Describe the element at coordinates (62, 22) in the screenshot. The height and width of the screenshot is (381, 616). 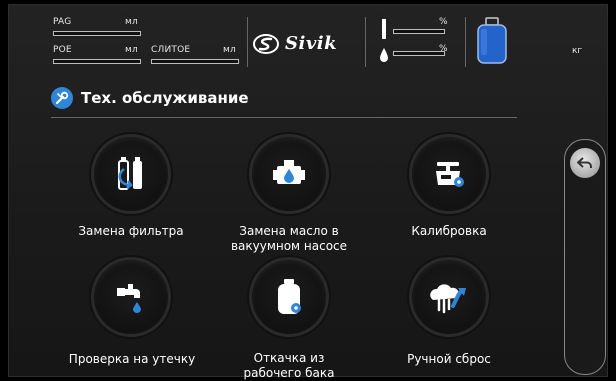
I see `pag-label: PAG` at that location.